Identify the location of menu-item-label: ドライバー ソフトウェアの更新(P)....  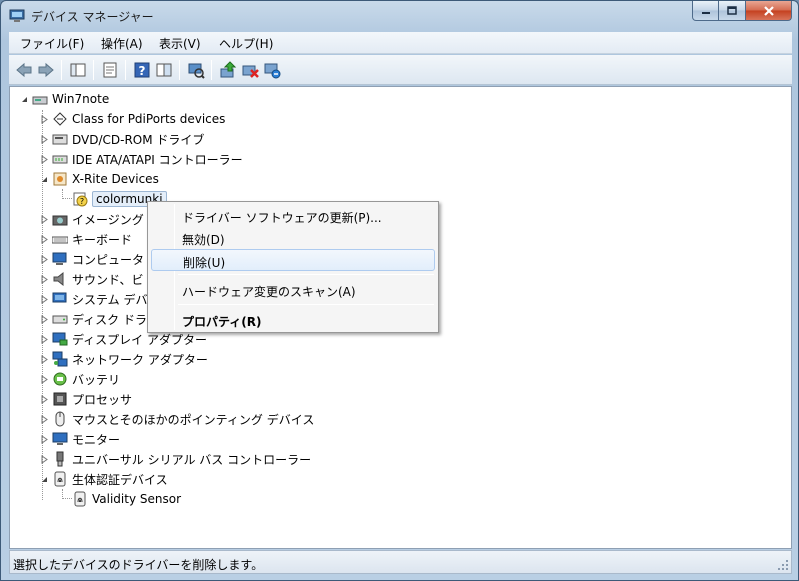
(282, 218).